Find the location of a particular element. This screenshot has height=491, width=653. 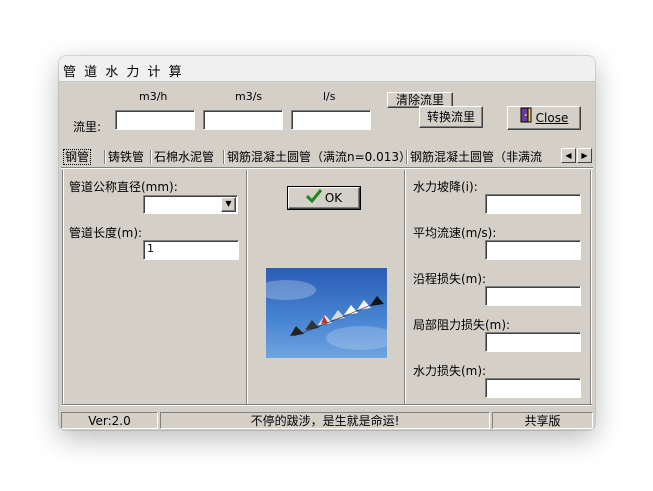

flow-label: 流里: is located at coordinates (87, 127).